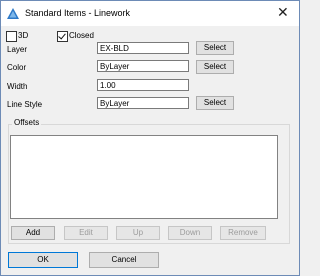 The width and height of the screenshot is (320, 276). I want to click on 3d-checkbox, so click(11, 36).